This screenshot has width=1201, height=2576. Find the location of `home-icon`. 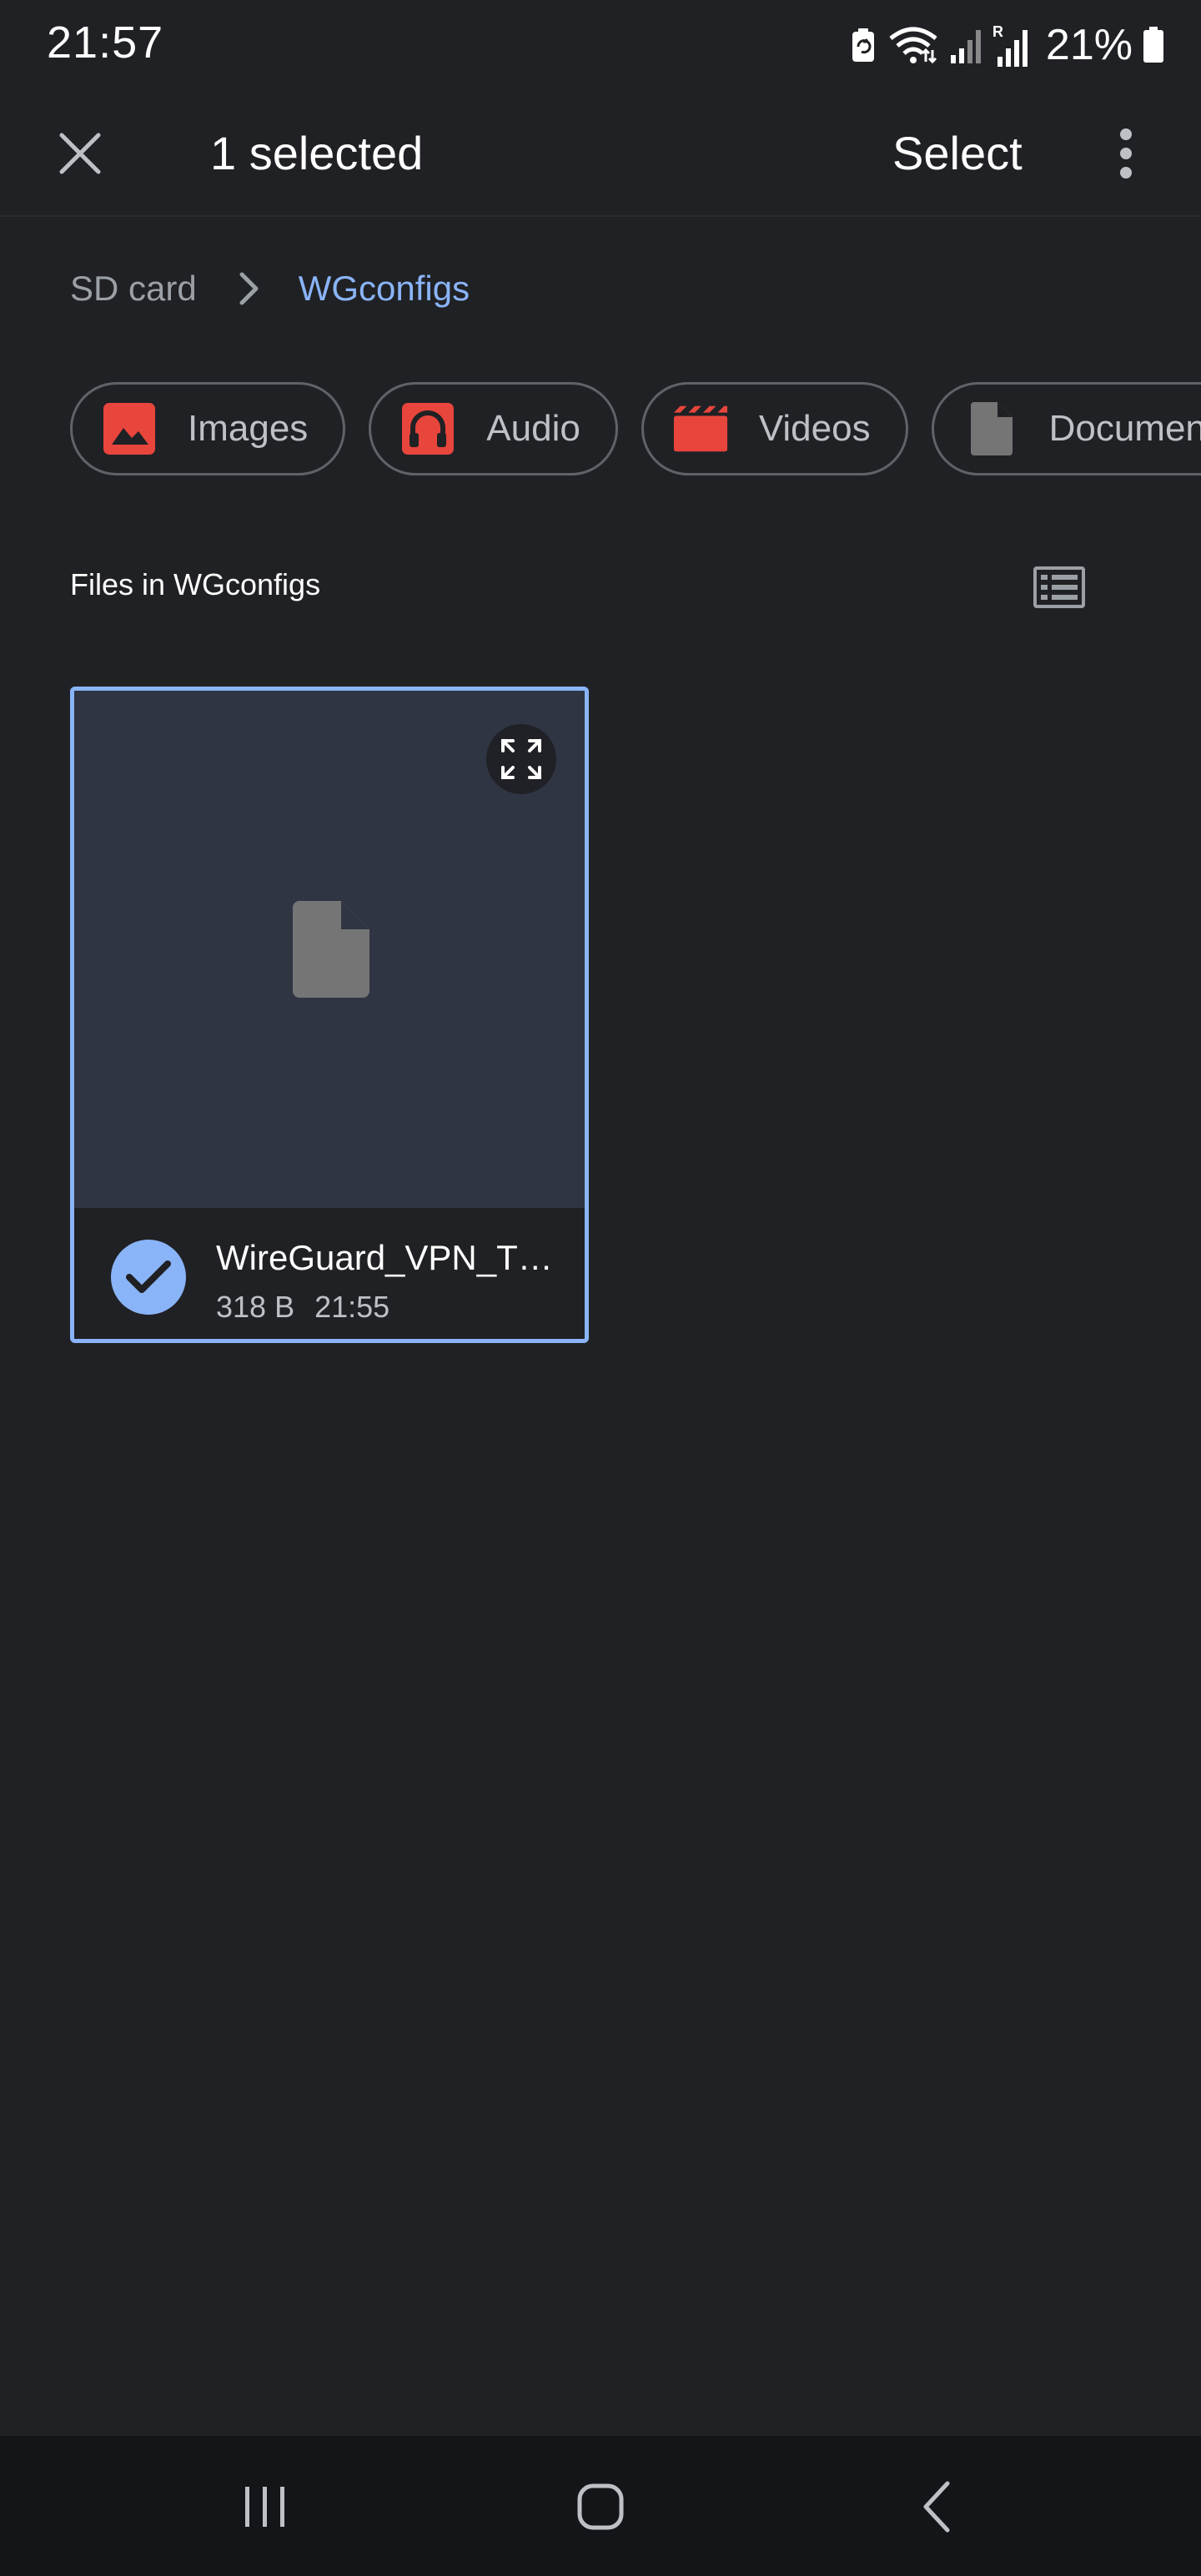

home-icon is located at coordinates (601, 2506).